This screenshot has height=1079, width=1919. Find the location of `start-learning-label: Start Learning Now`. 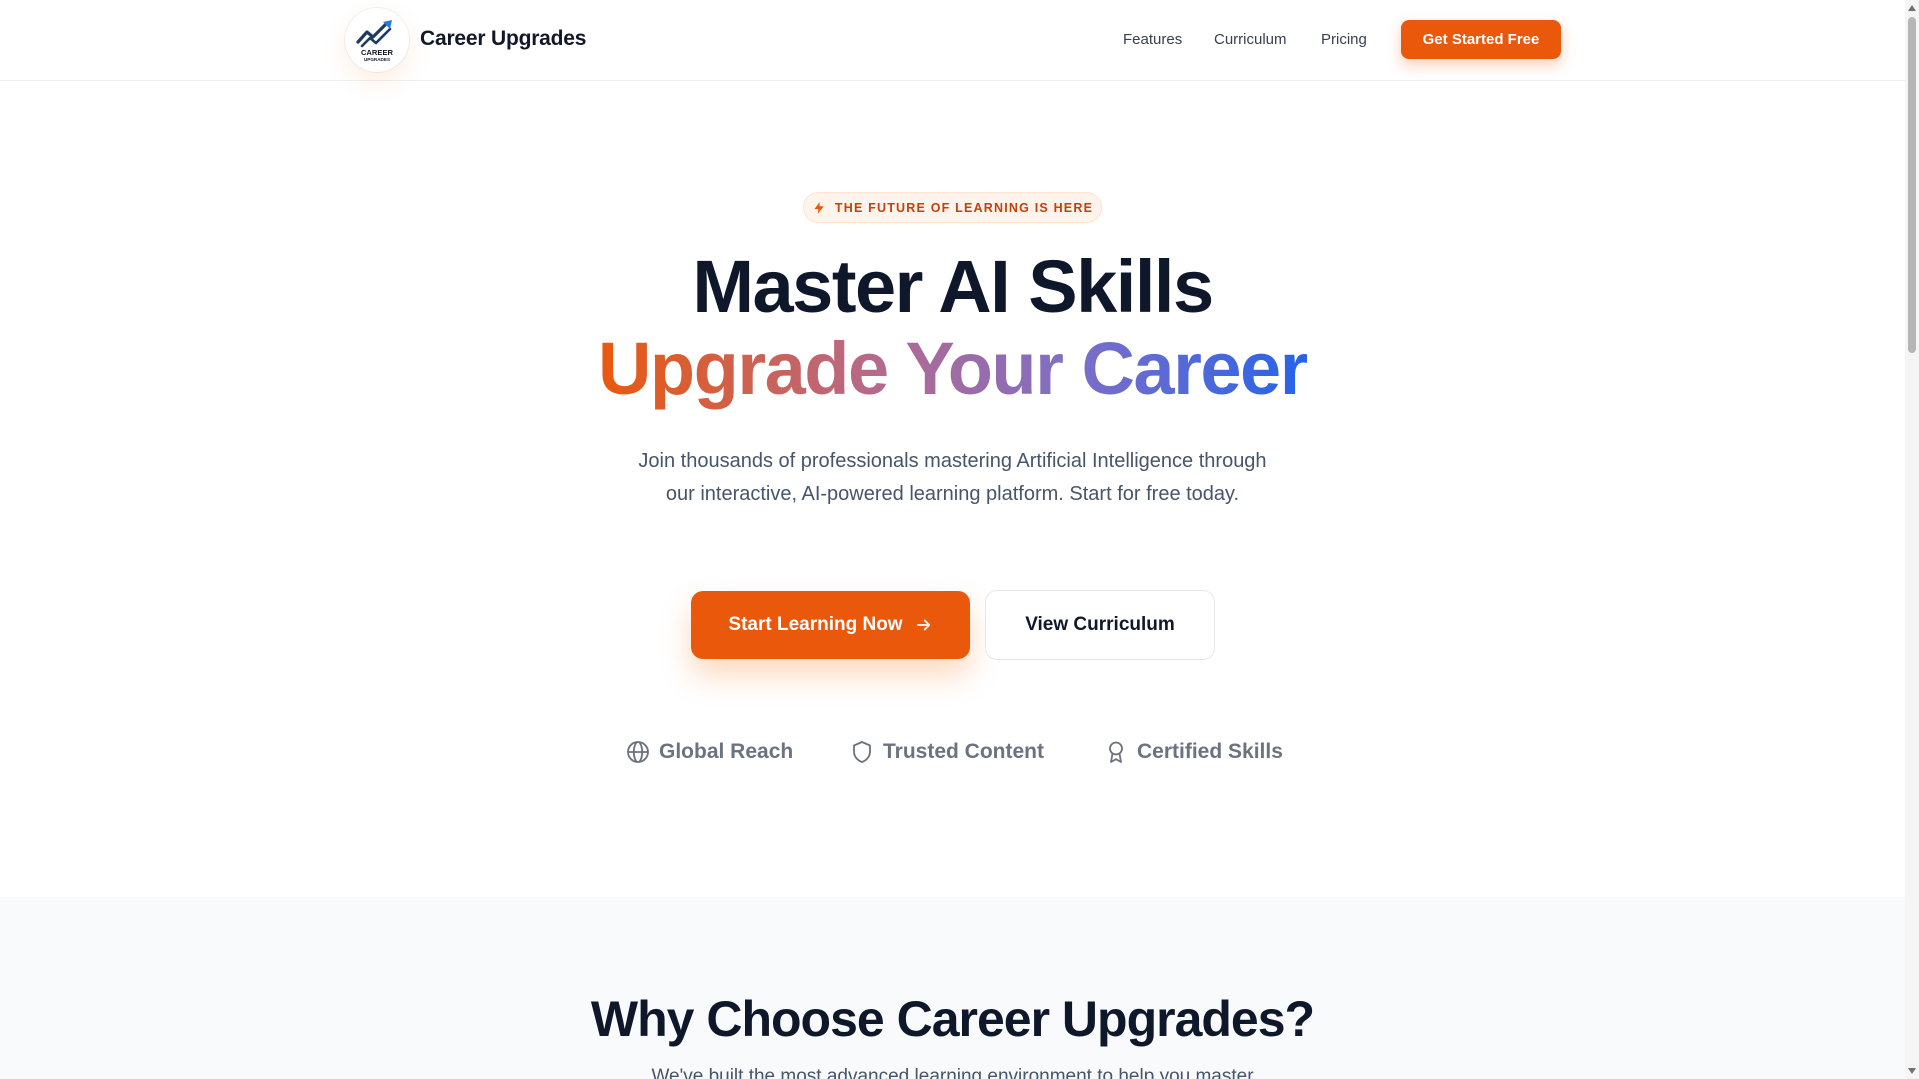

start-learning-label: Start Learning Now is located at coordinates (815, 624).